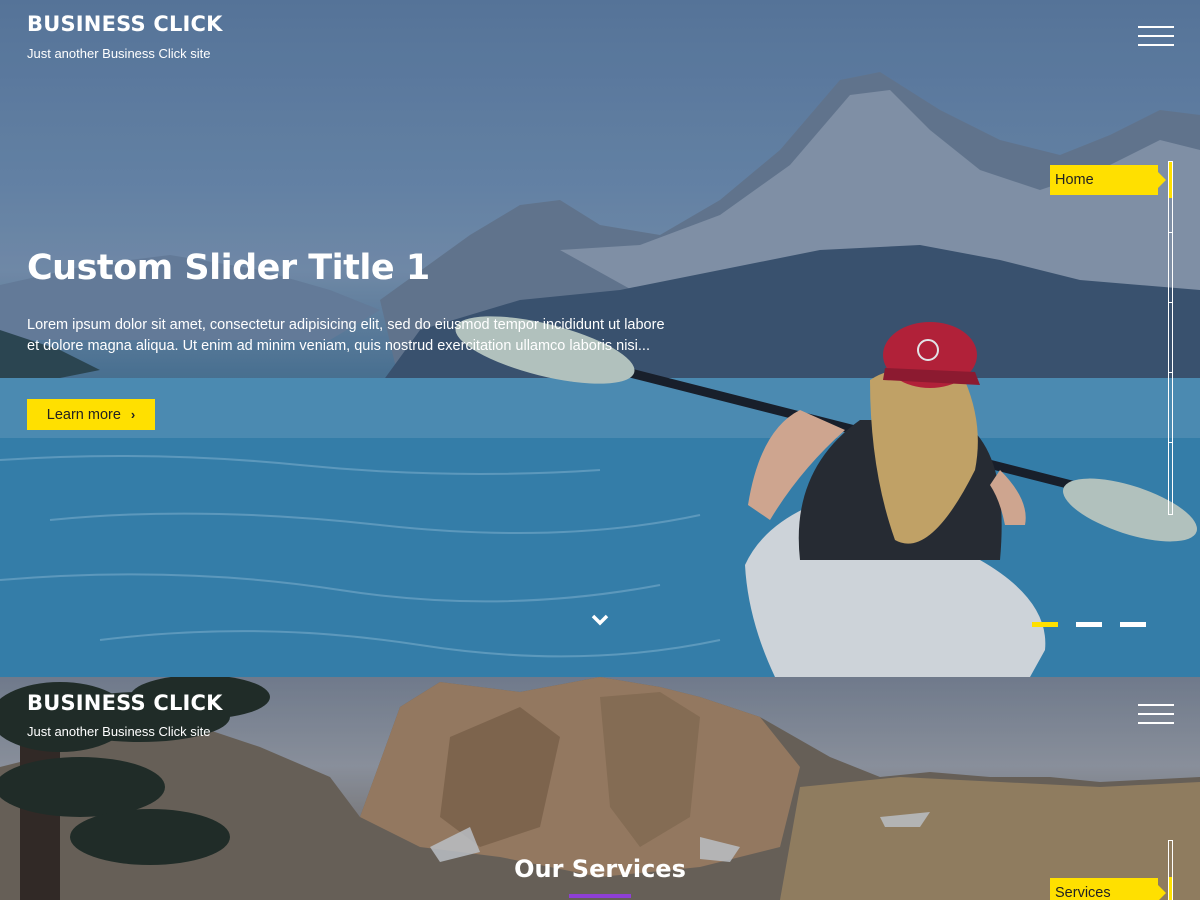 Image resolution: width=1200 pixels, height=900 pixels. I want to click on slider-pagination, so click(1089, 624).